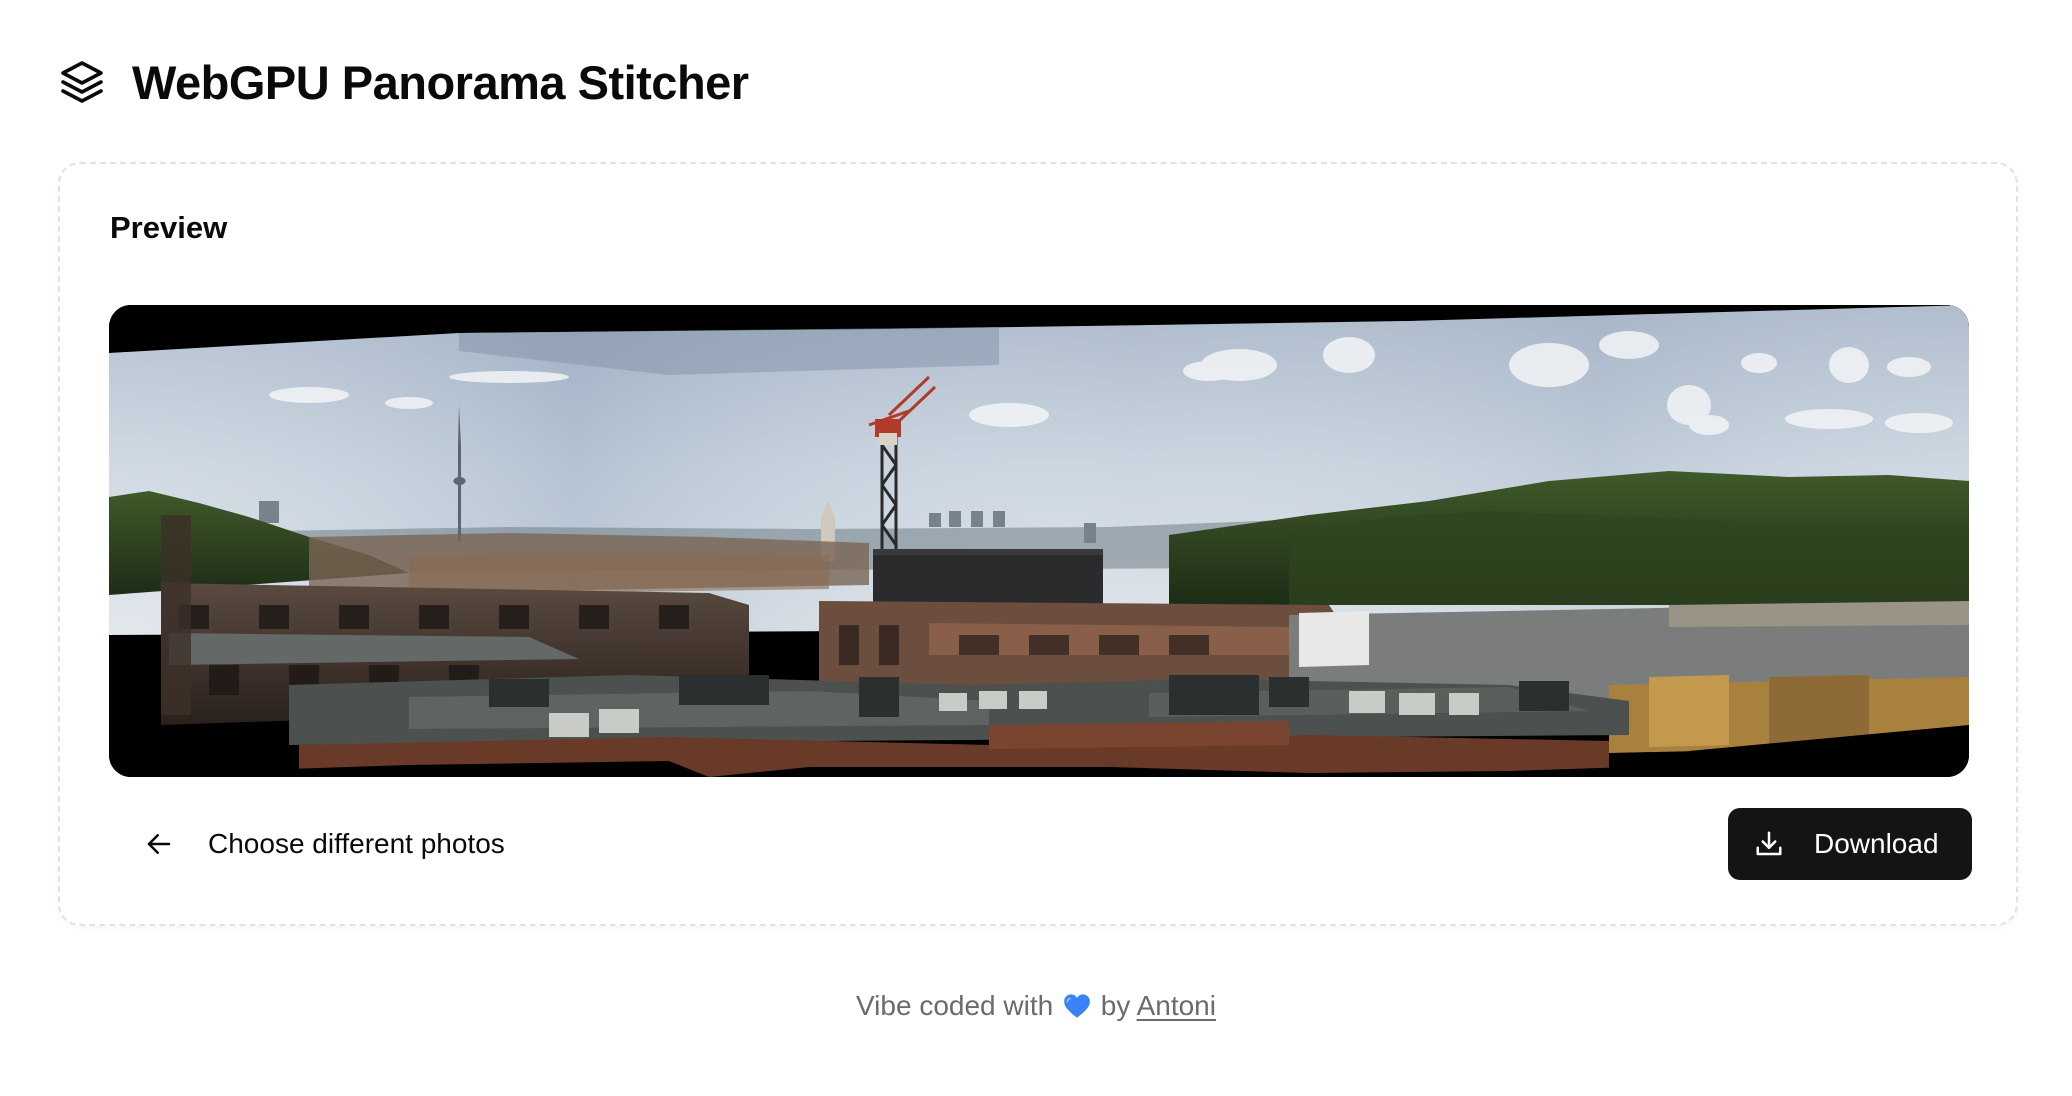 This screenshot has height=1096, width=2072. I want to click on footer-by: by, so click(1115, 1005).